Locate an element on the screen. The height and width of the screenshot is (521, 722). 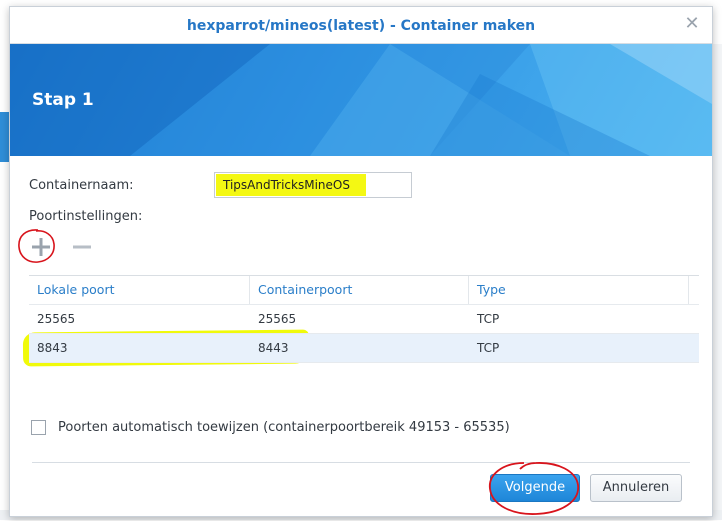
table-row: 25565 25565 TCP is located at coordinates (364, 319).